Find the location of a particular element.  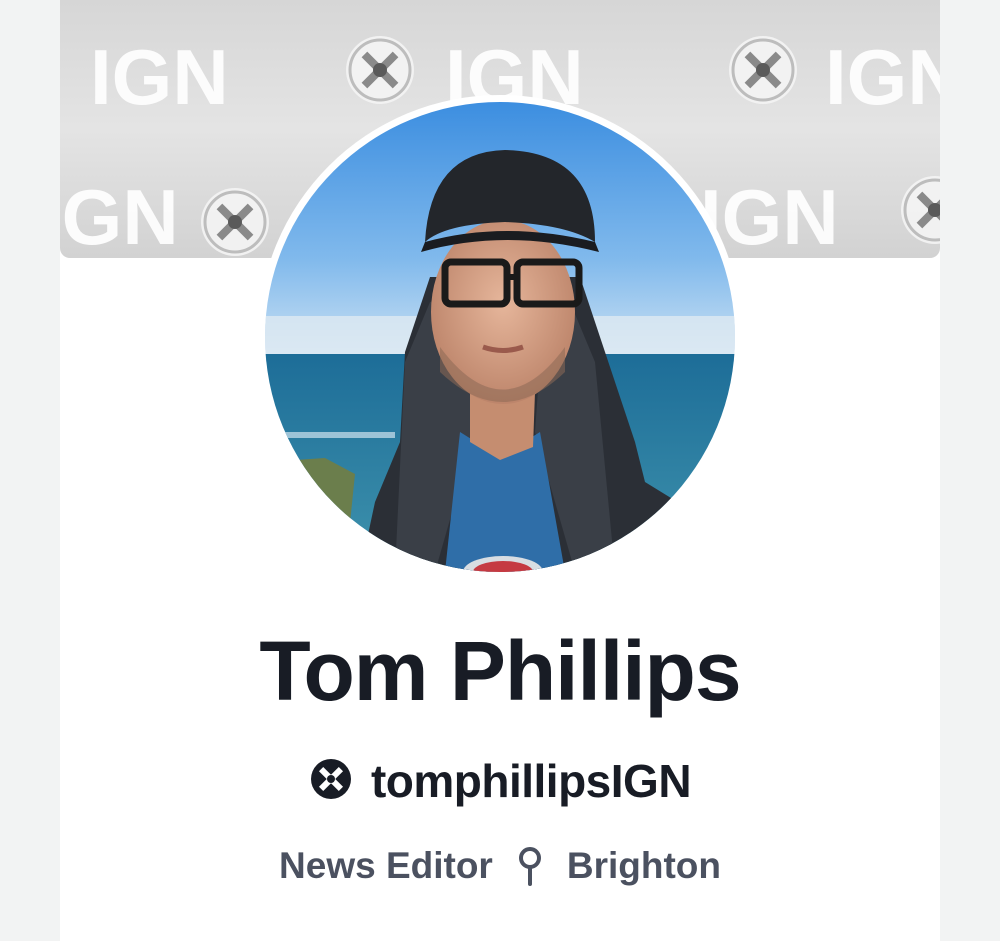

profile-handle-row: tomphillipsIGN is located at coordinates (500, 781).